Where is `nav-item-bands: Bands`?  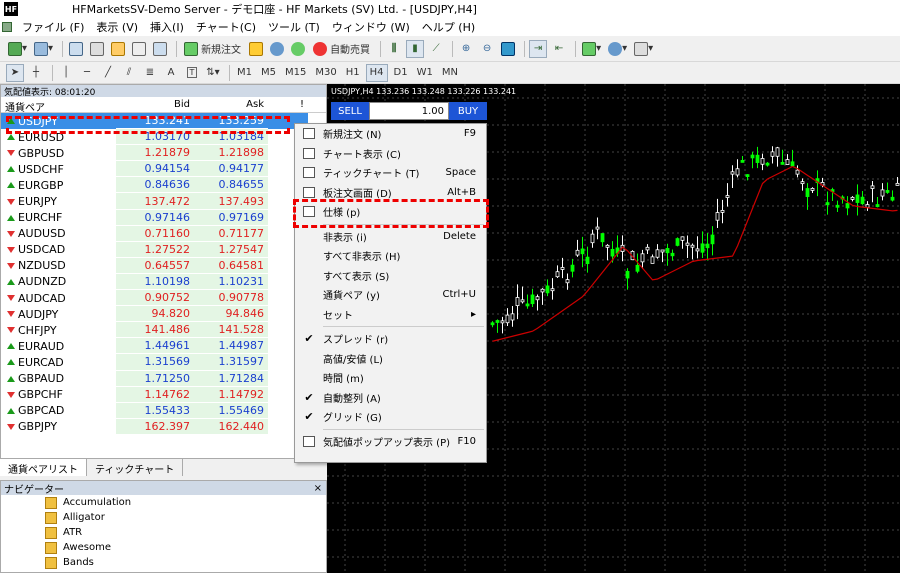
nav-item-bands: Bands is located at coordinates (163, 562).